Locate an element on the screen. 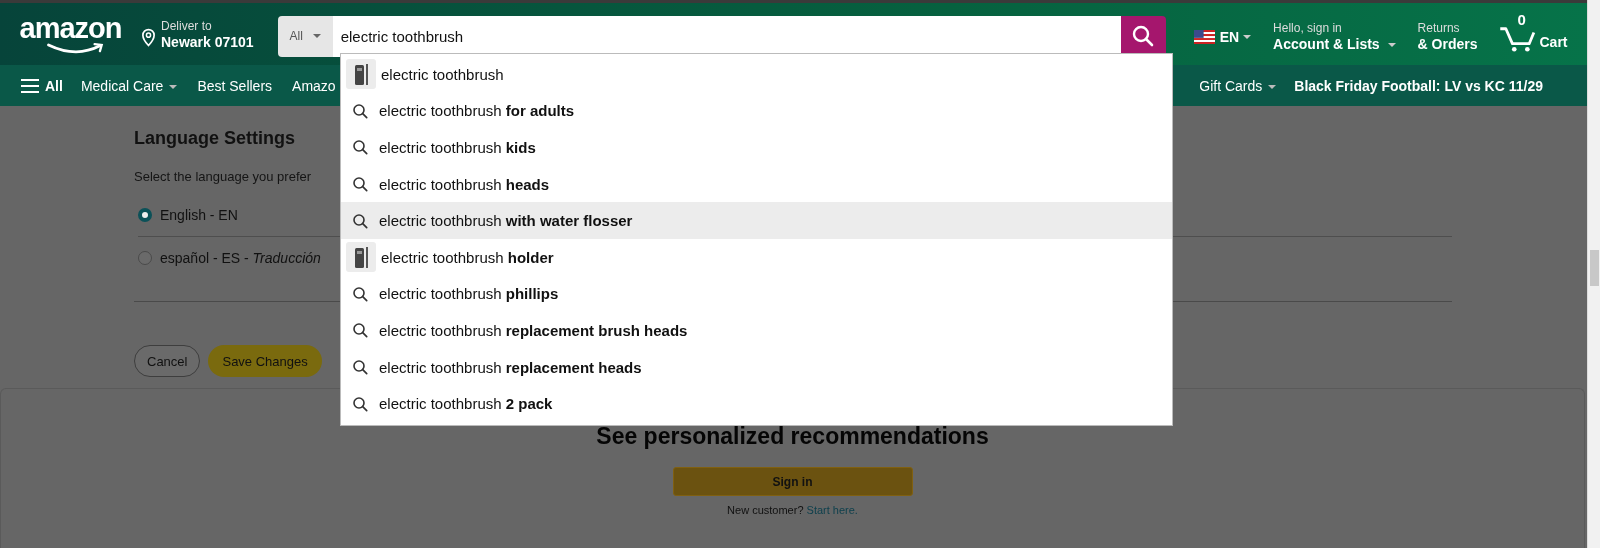 The width and height of the screenshot is (1600, 548). store-logo: amazon is located at coordinates (70, 34).